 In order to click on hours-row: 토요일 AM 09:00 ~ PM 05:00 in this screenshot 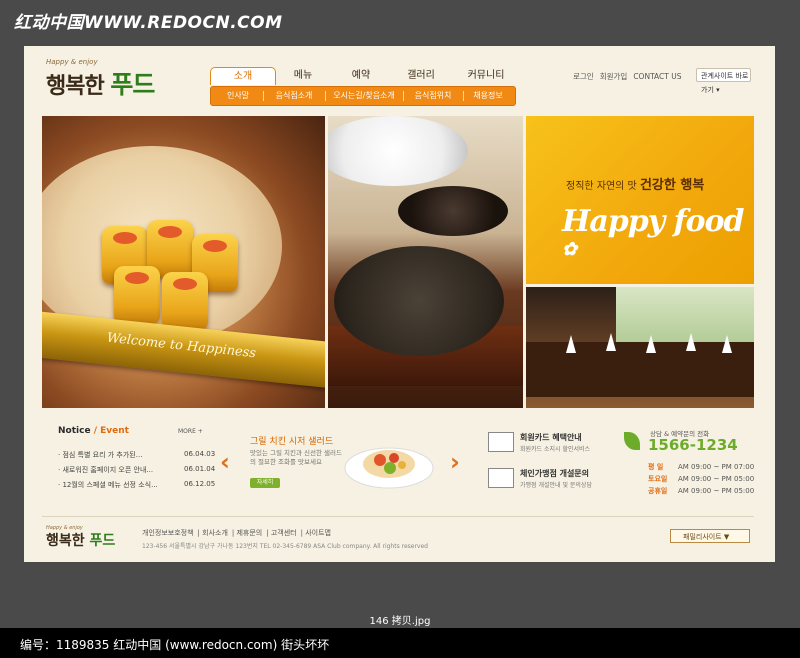, I will do `click(703, 479)`.